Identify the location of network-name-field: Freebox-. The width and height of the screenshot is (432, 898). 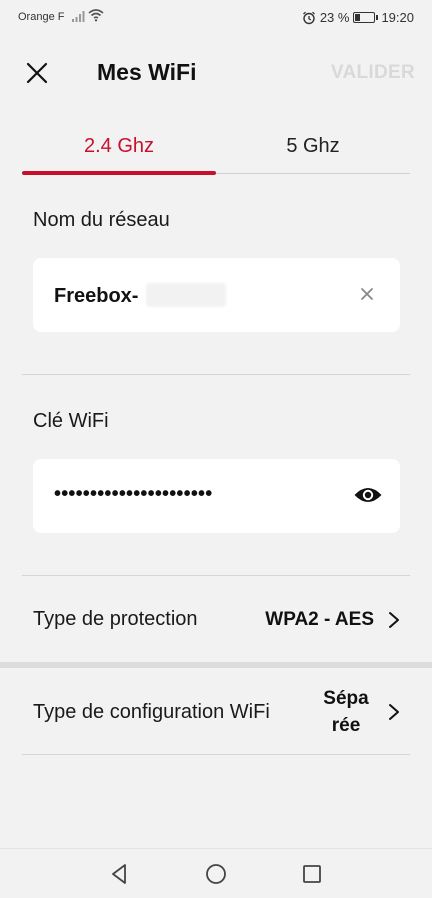
(216, 295).